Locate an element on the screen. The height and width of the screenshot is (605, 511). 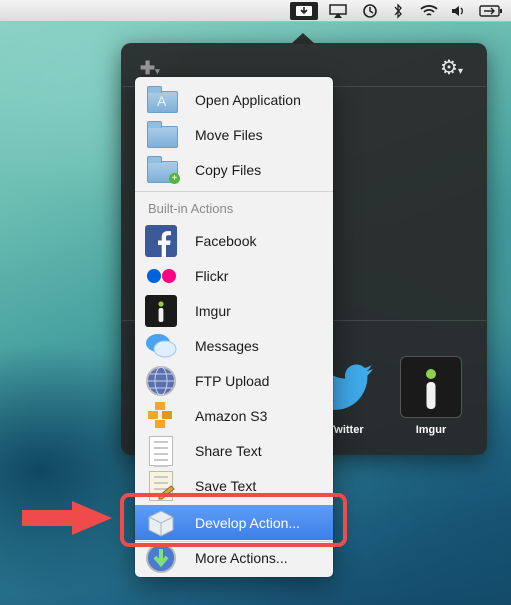
folder-add-icon: + is located at coordinates (162, 170).